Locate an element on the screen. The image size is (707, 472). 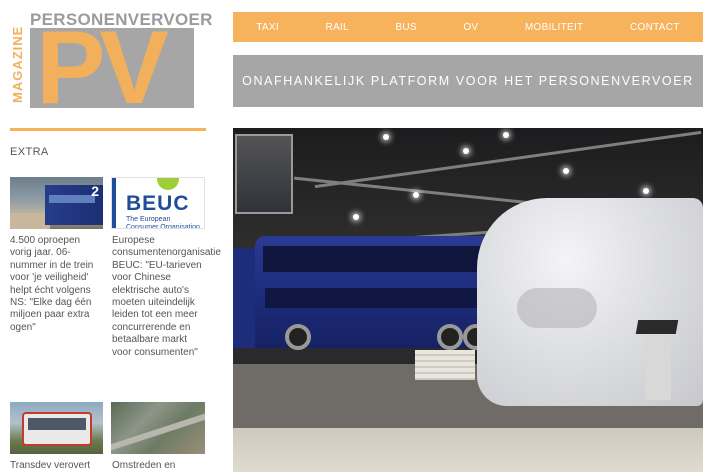
bus-lower-windows is located at coordinates (374, 298).